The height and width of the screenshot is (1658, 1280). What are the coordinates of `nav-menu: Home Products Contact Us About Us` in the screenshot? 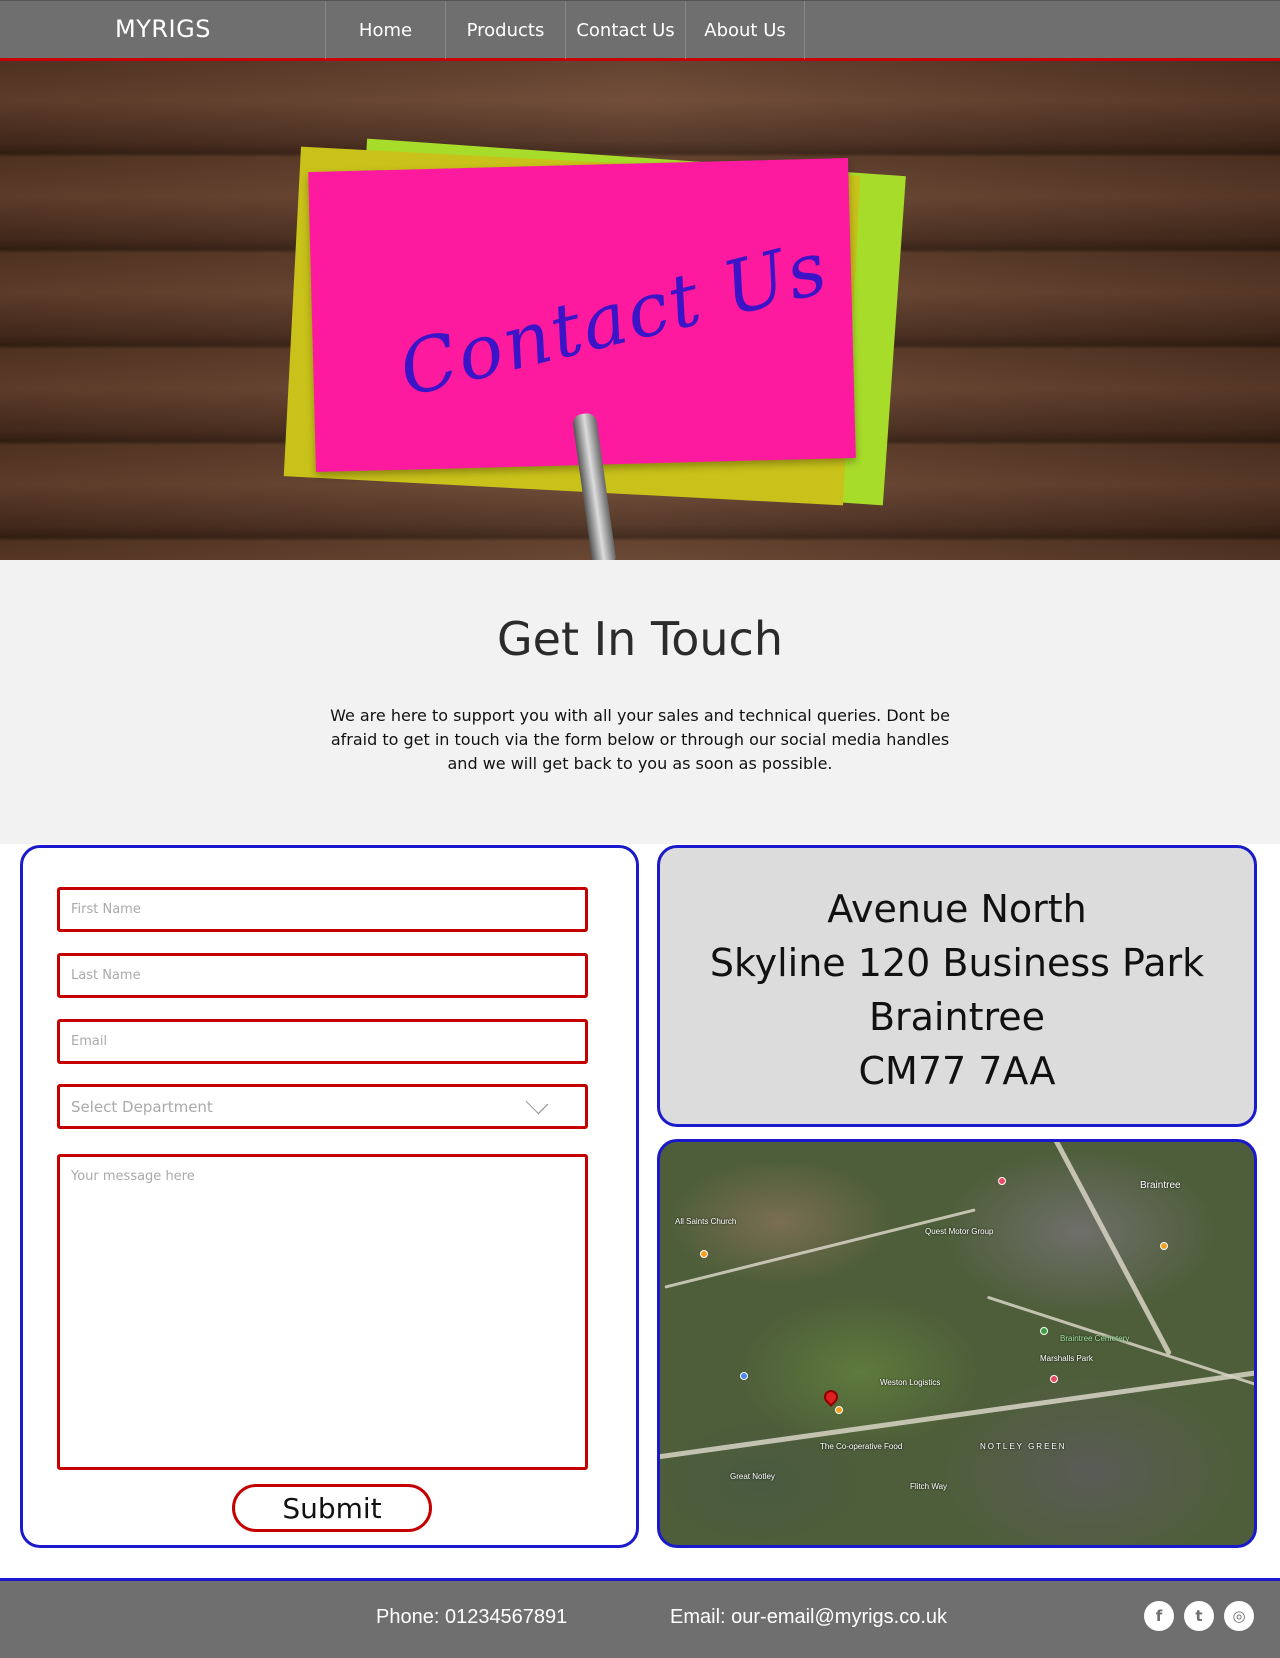 It's located at (565, 30).